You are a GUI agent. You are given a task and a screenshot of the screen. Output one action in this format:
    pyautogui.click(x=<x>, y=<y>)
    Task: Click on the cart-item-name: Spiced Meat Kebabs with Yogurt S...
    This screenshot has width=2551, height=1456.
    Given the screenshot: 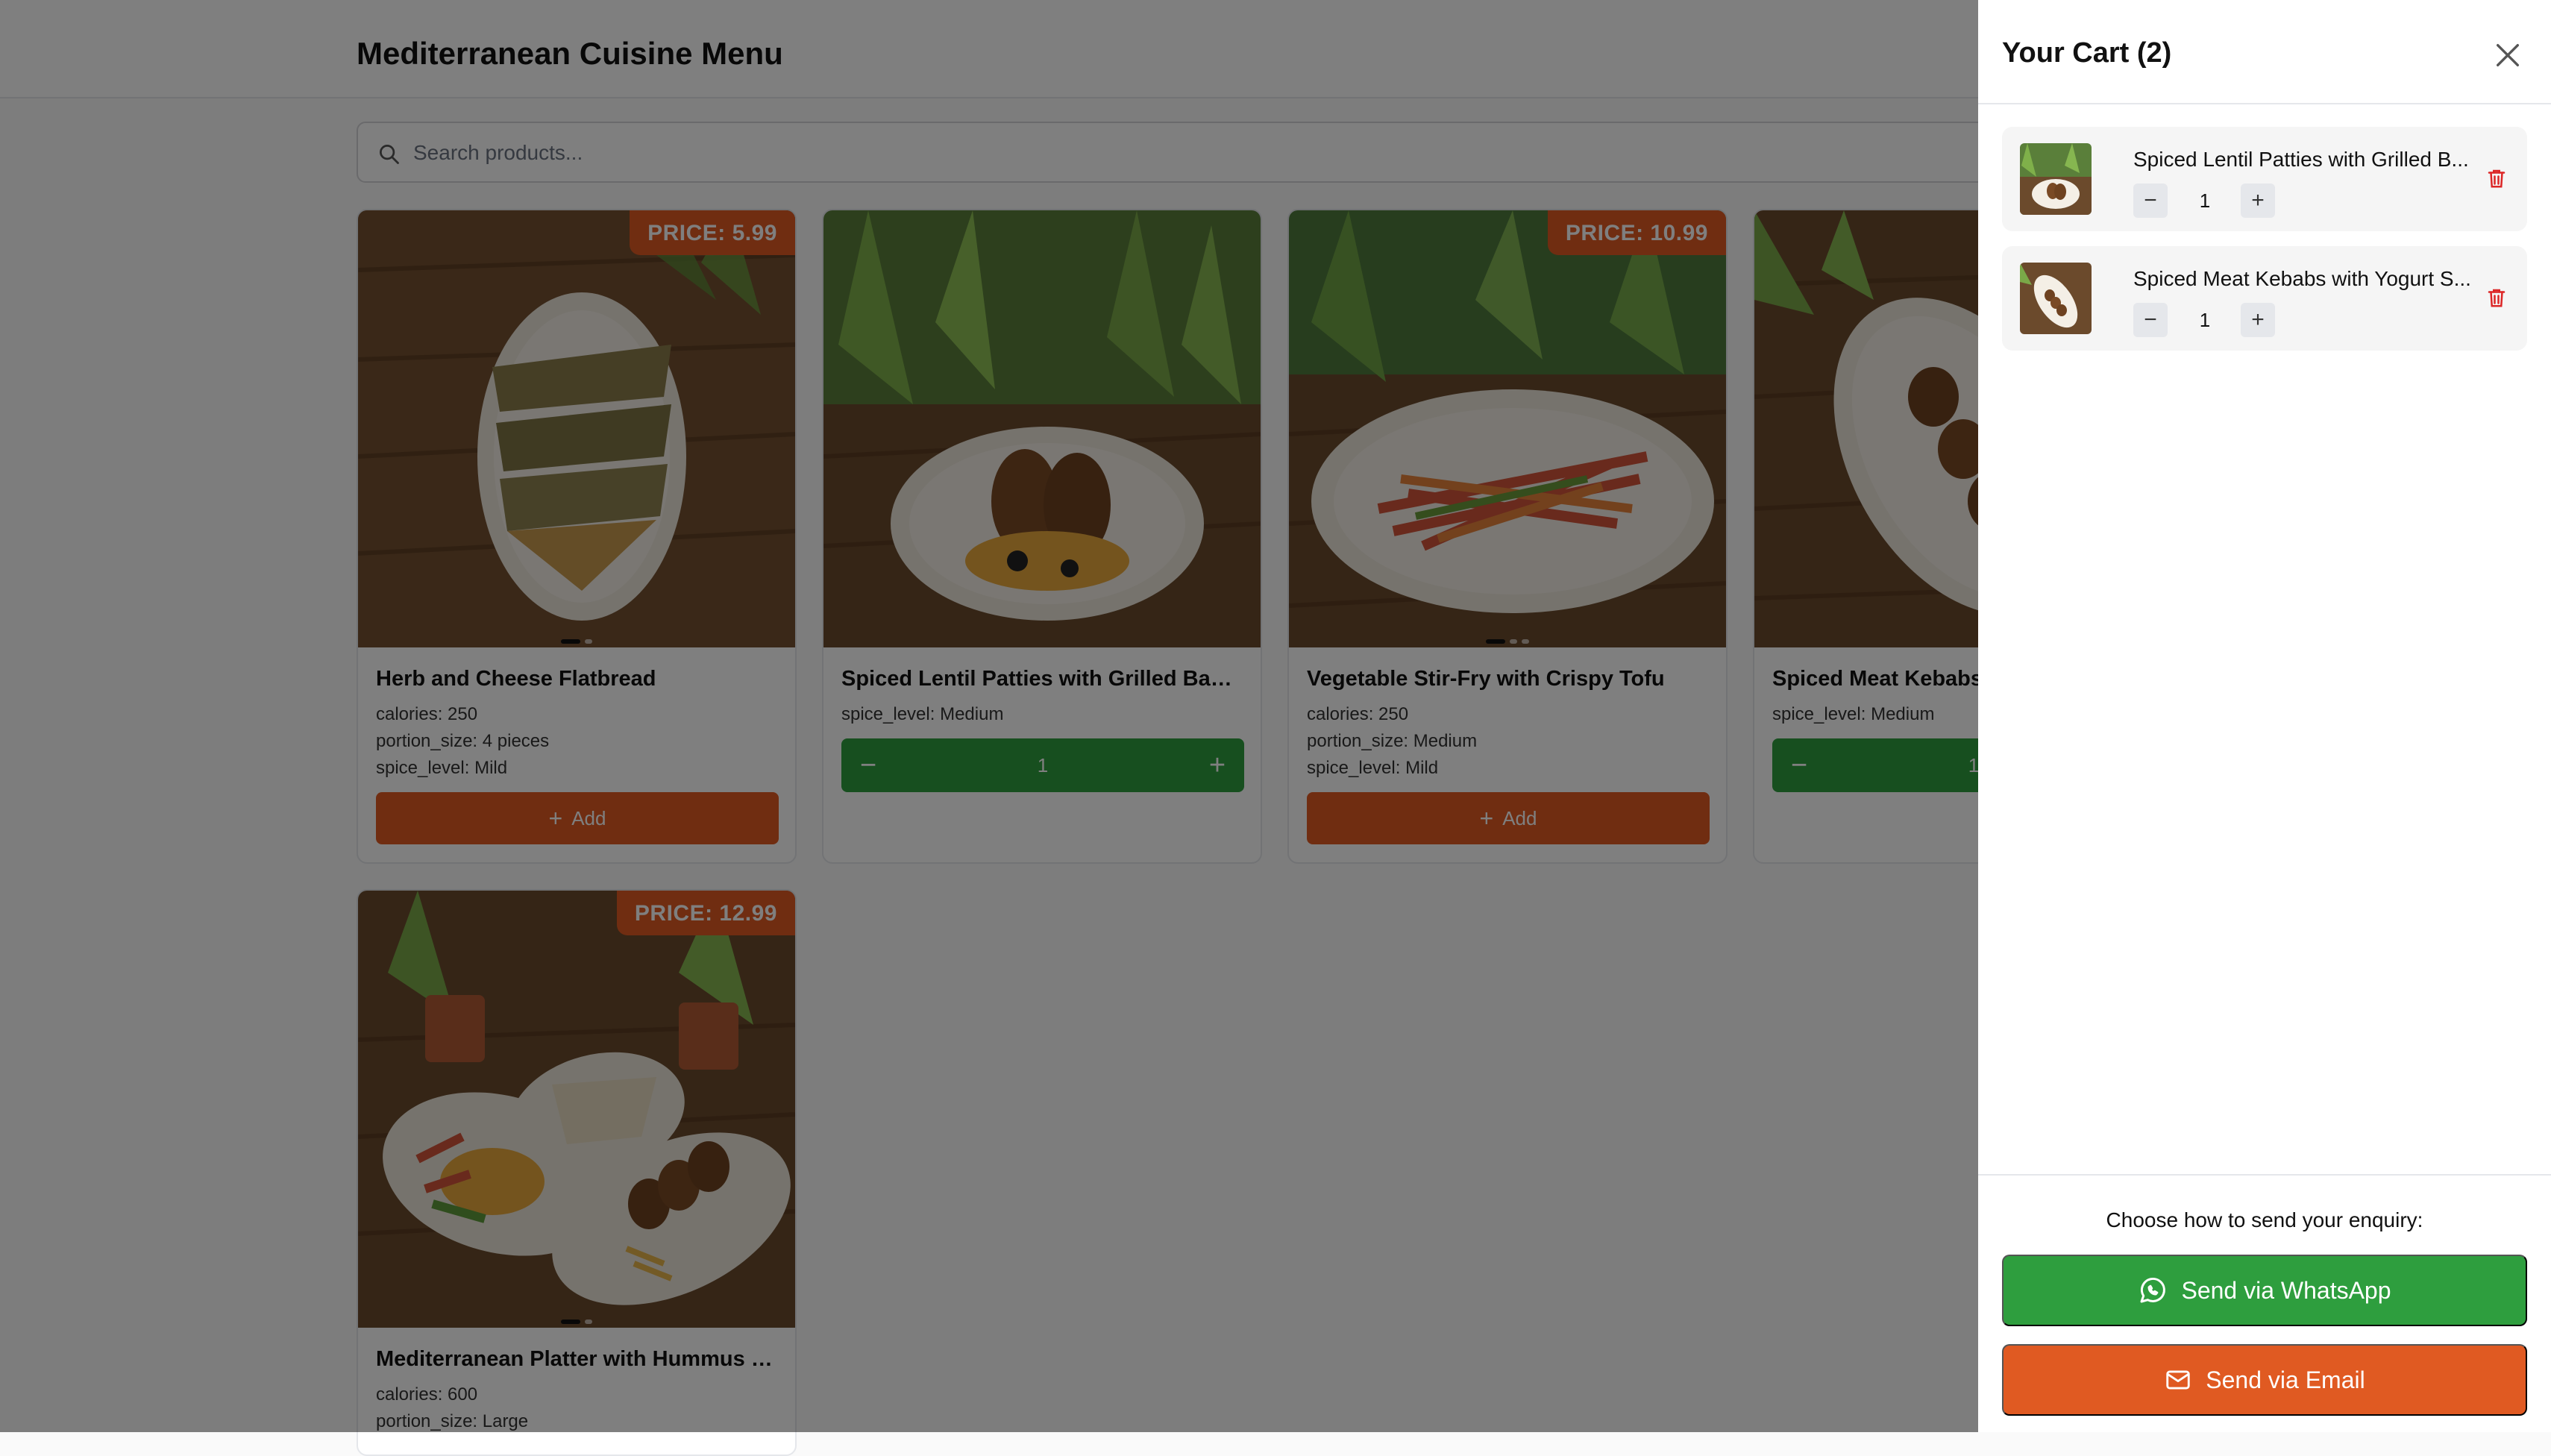 What is the action you would take?
    pyautogui.click(x=2302, y=278)
    